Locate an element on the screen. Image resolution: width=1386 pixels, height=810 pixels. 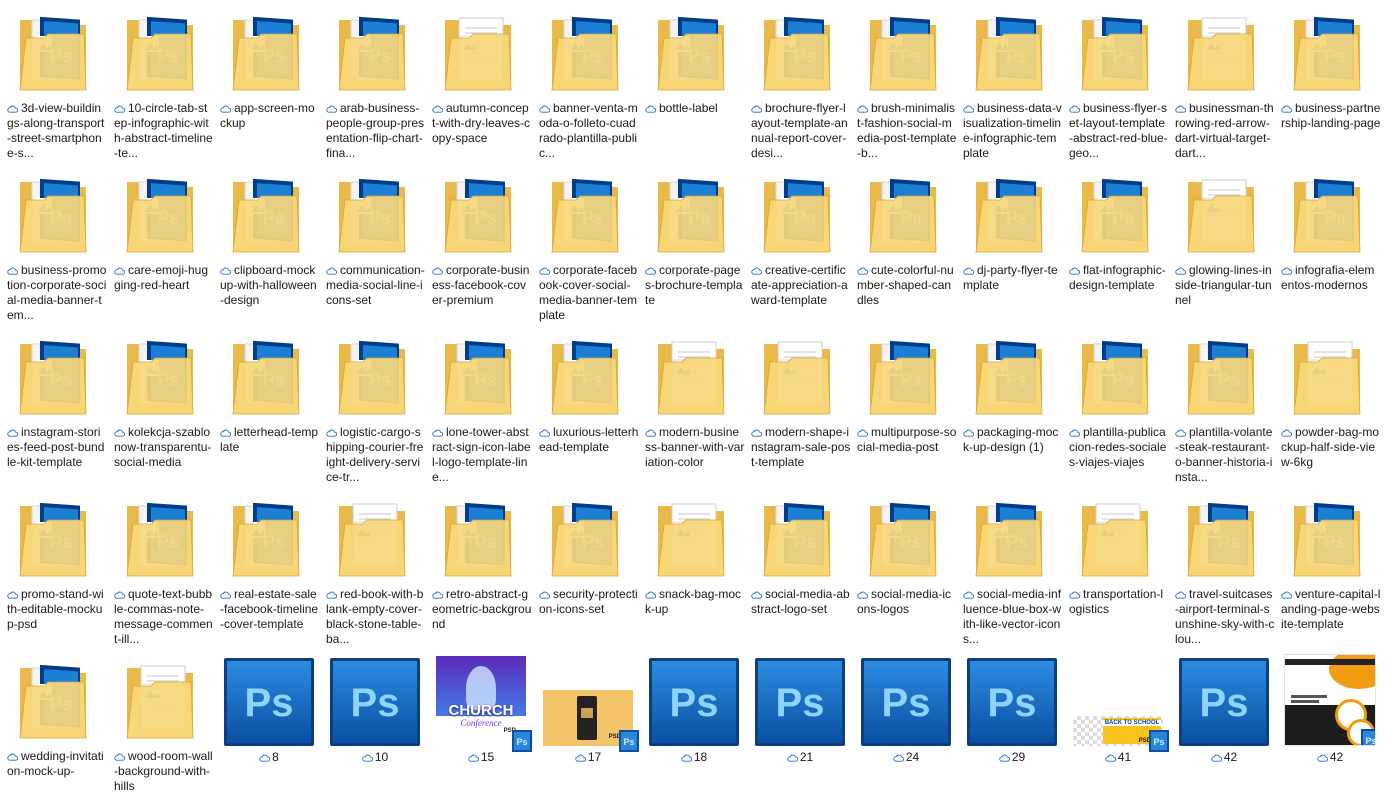
folder-icon is located at coordinates (1327, 378).